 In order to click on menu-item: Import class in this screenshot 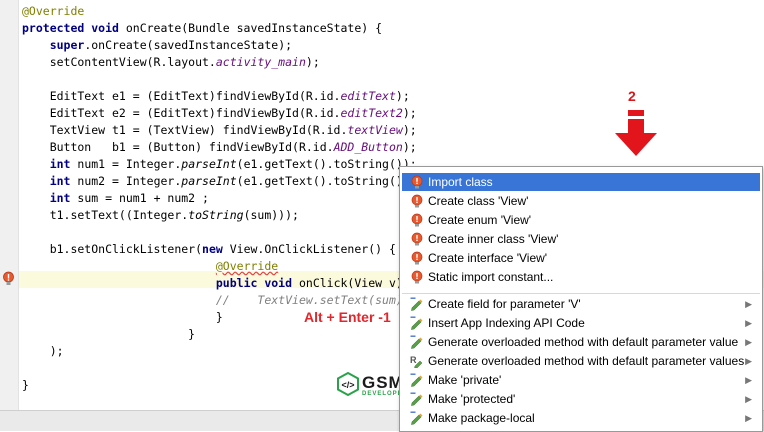, I will do `click(581, 182)`.